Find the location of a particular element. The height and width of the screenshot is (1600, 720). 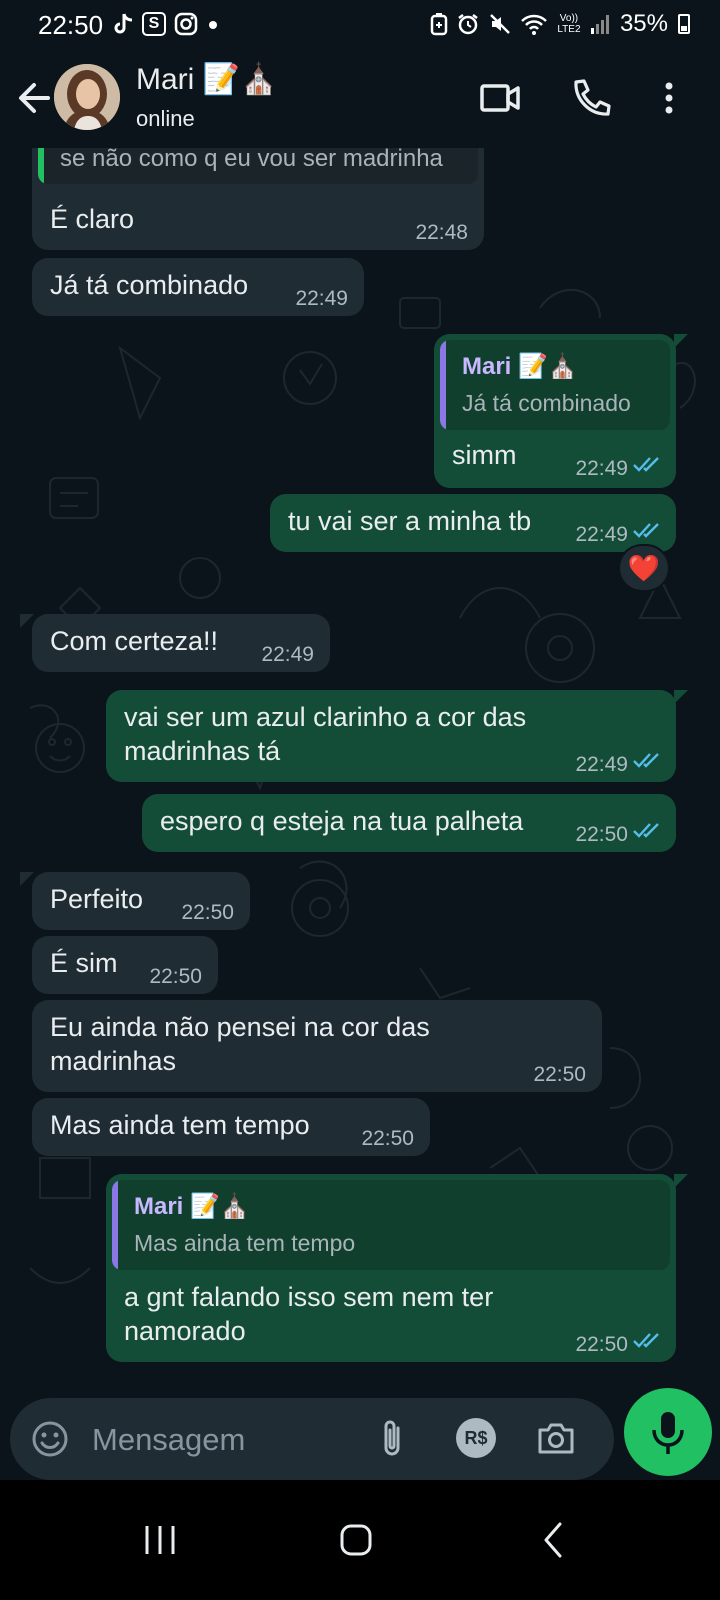

message-text-line: madrinhas tá is located at coordinates (202, 751).